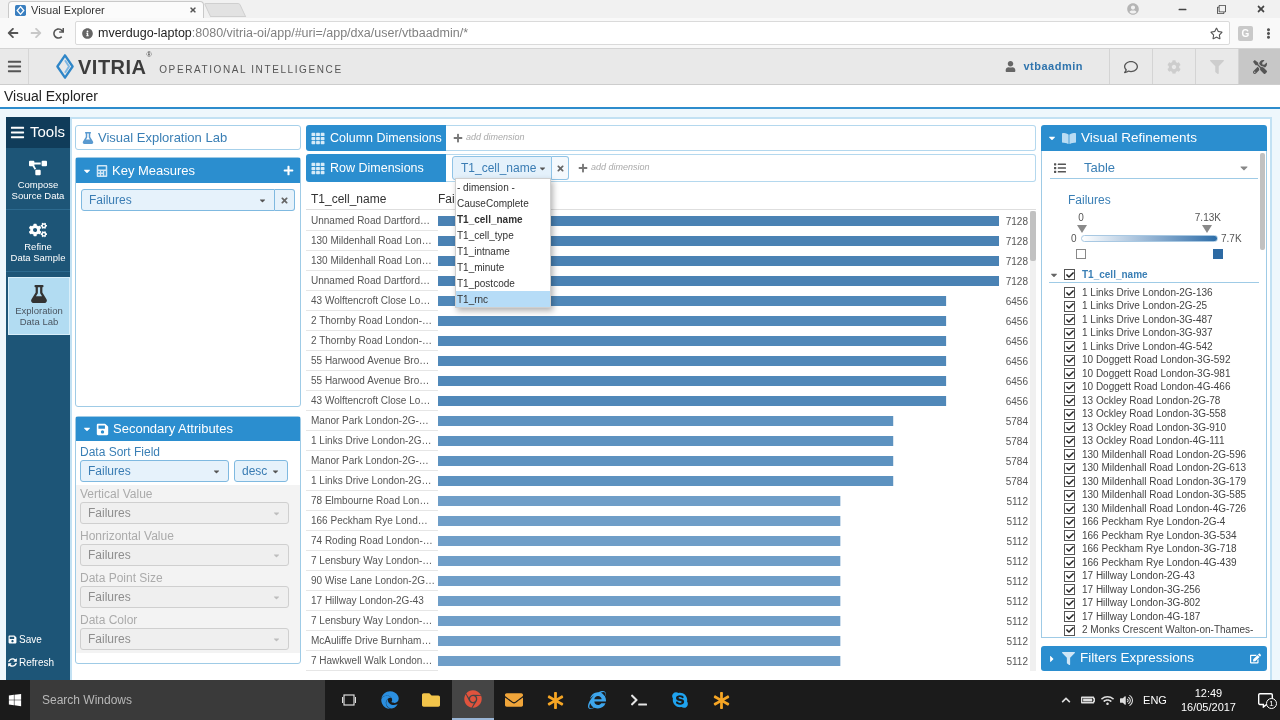 This screenshot has height=720, width=1280. I want to click on tree-item: 1 Links Drive London-3G-487, so click(1147, 319).